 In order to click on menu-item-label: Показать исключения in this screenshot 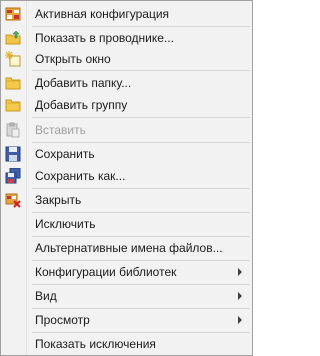, I will do `click(95, 344)`.